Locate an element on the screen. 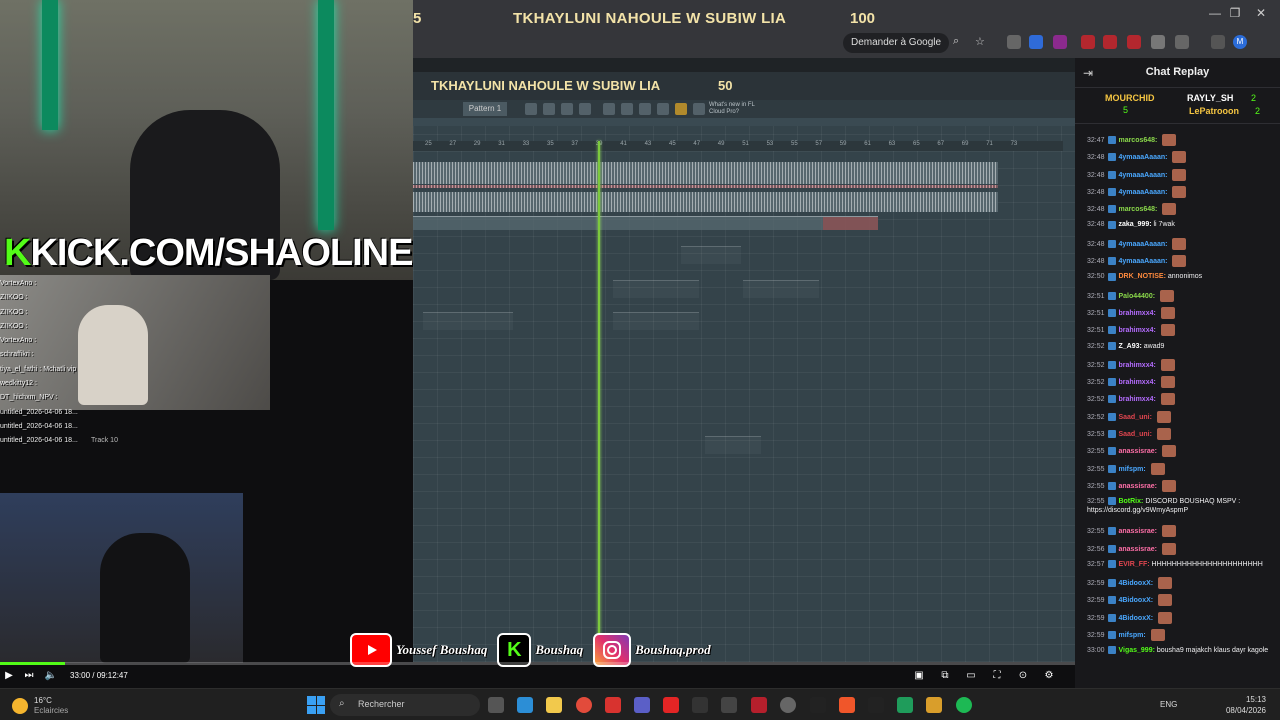 The image size is (1280, 720). collapse-chat-icon: ⇥ is located at coordinates (1088, 73).